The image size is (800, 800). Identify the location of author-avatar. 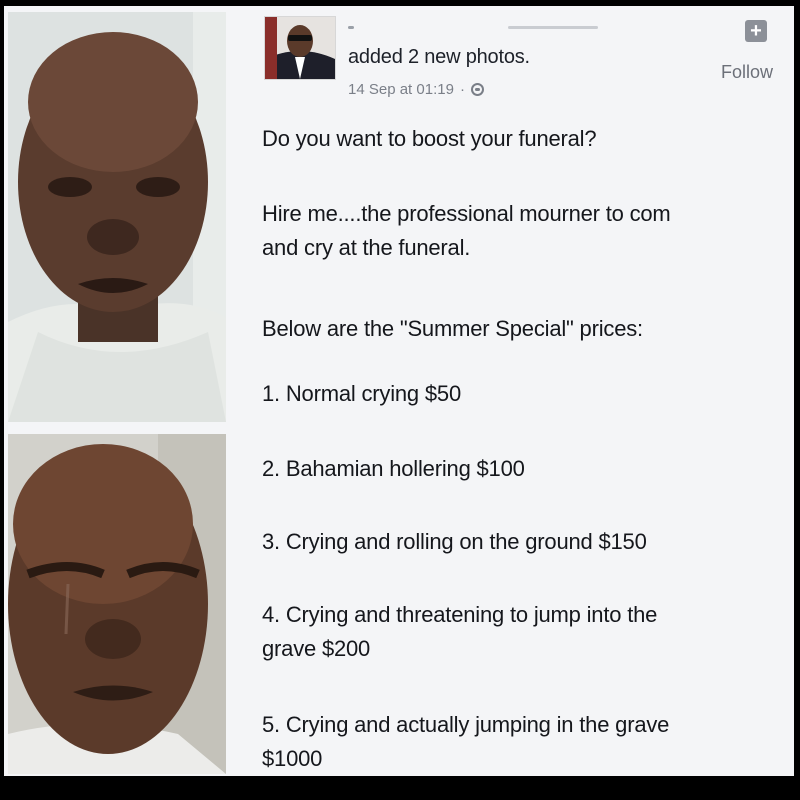
(300, 48).